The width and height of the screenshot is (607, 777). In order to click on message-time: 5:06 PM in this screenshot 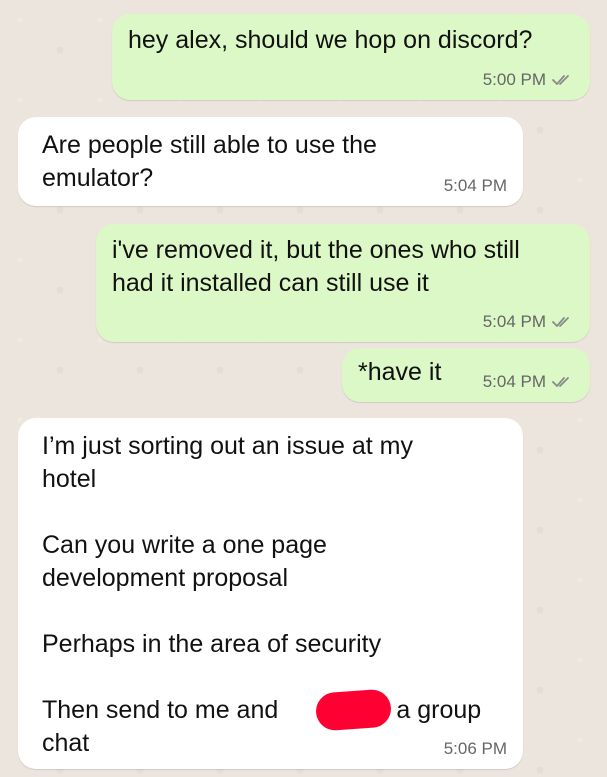, I will do `click(475, 748)`.